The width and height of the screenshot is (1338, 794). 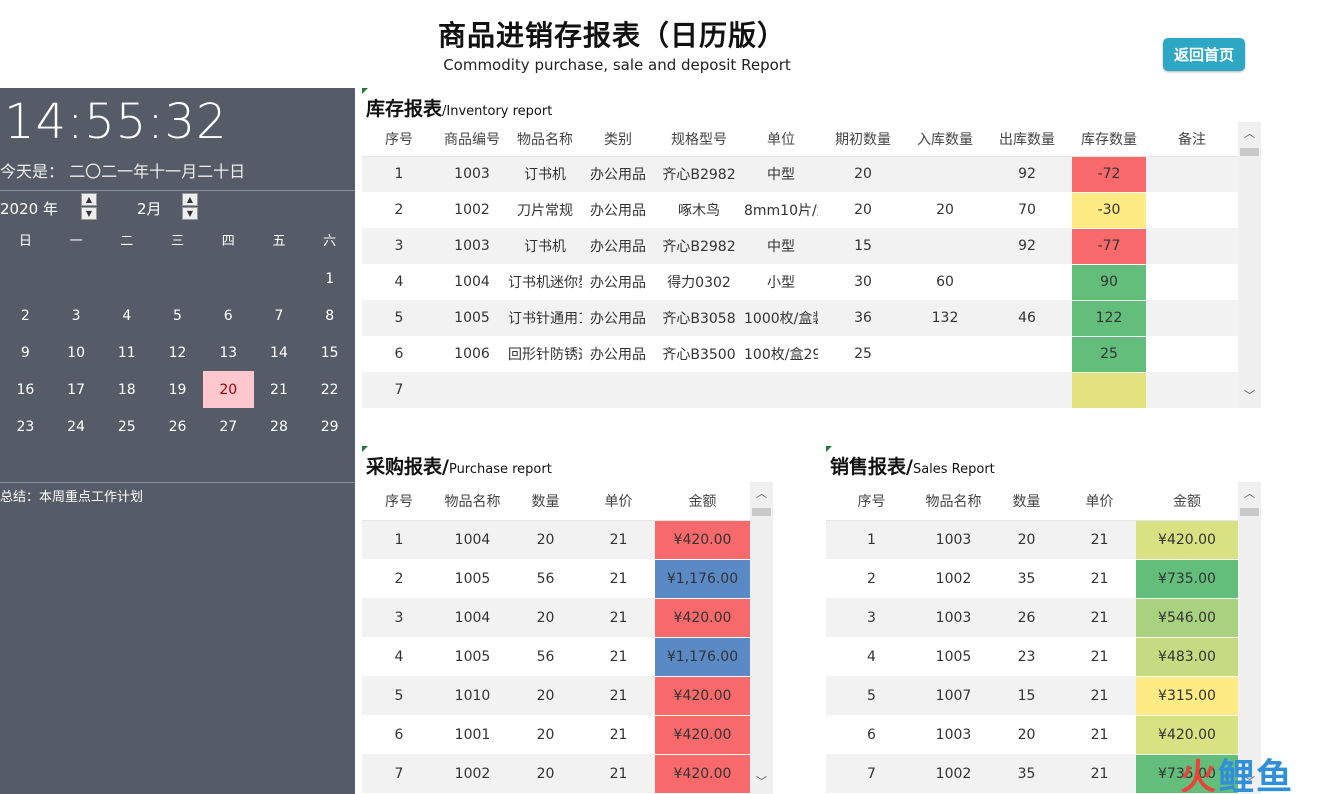 What do you see at coordinates (699, 282) in the screenshot?
I see `table-cell: 得力0302` at bounding box center [699, 282].